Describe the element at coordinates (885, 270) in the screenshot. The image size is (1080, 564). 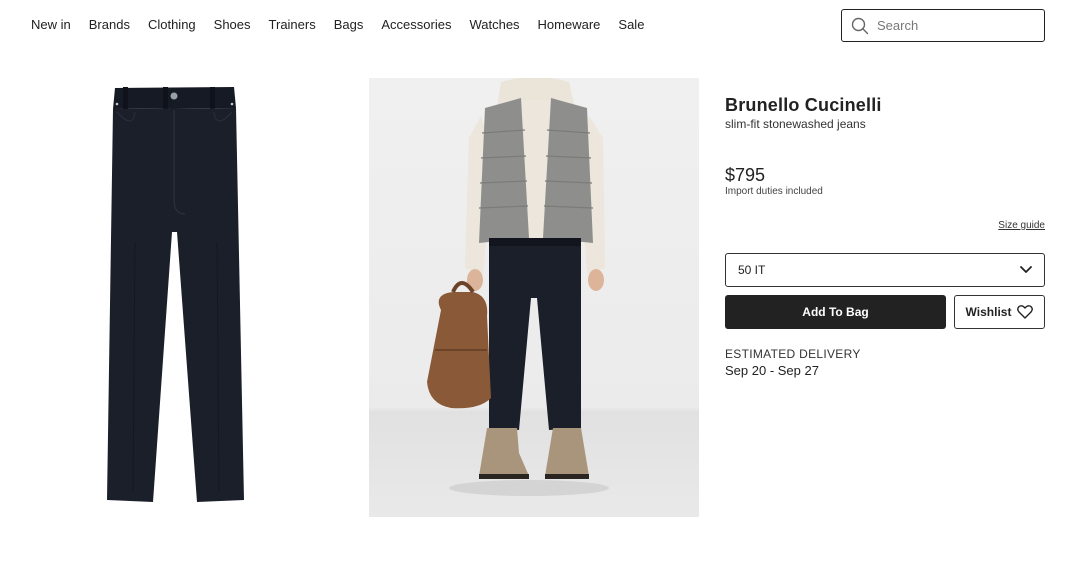
I see `size-select: 50 IT` at that location.